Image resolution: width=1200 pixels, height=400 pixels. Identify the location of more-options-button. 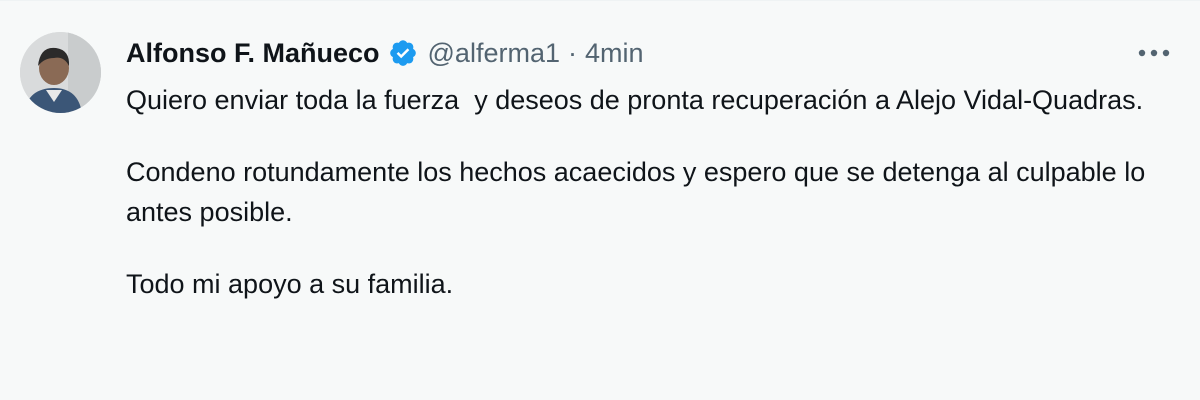
(1154, 53).